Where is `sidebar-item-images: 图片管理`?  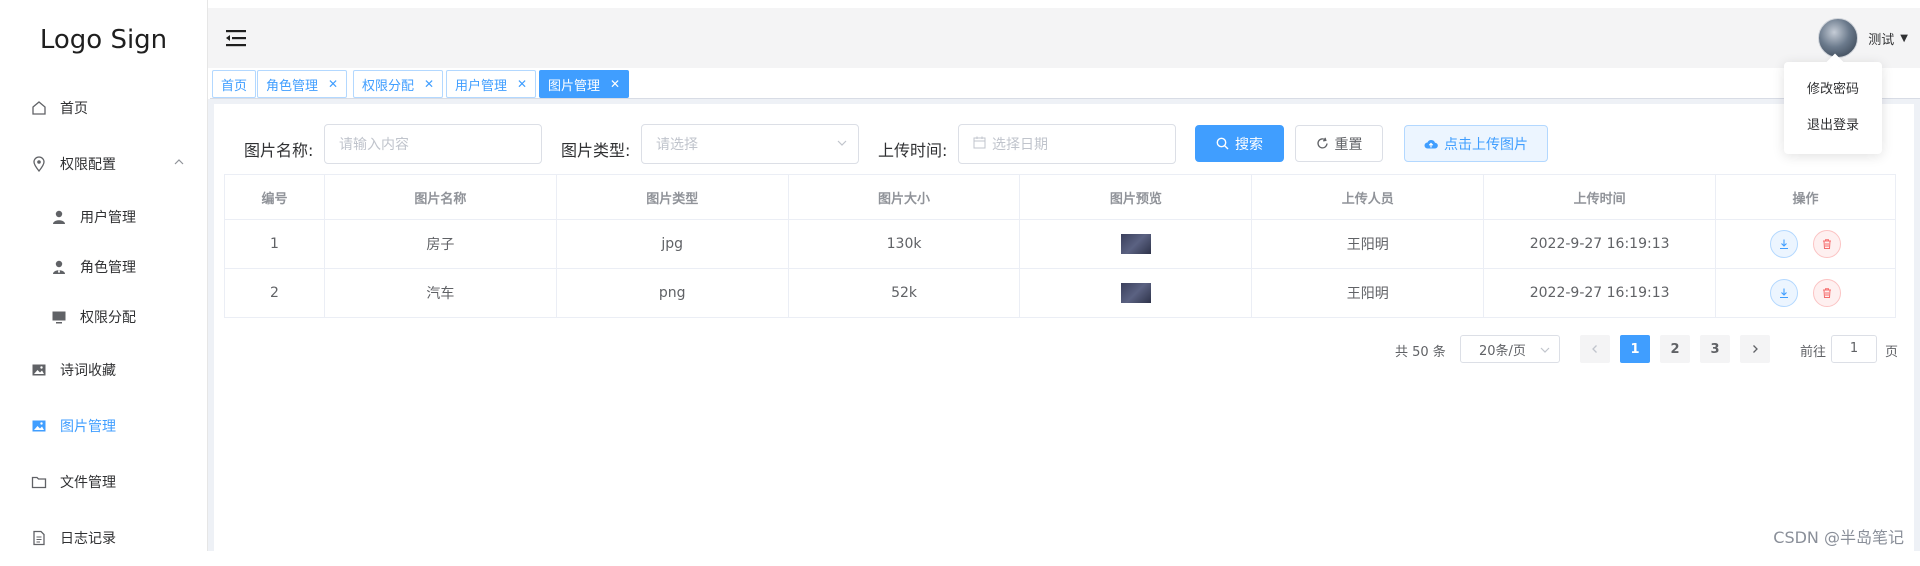 sidebar-item-images: 图片管理 is located at coordinates (103, 426).